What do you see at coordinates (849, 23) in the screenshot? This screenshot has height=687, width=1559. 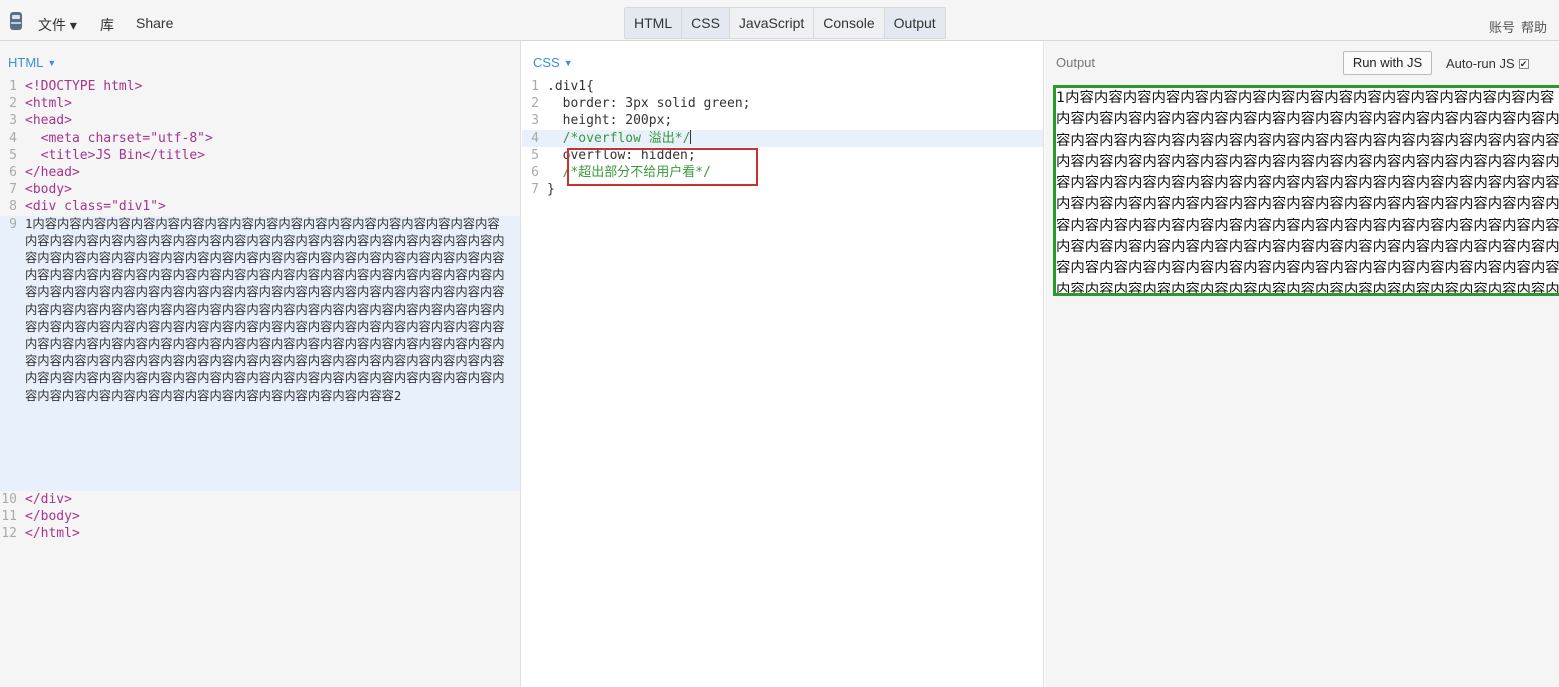 I see `tab-console: Console` at bounding box center [849, 23].